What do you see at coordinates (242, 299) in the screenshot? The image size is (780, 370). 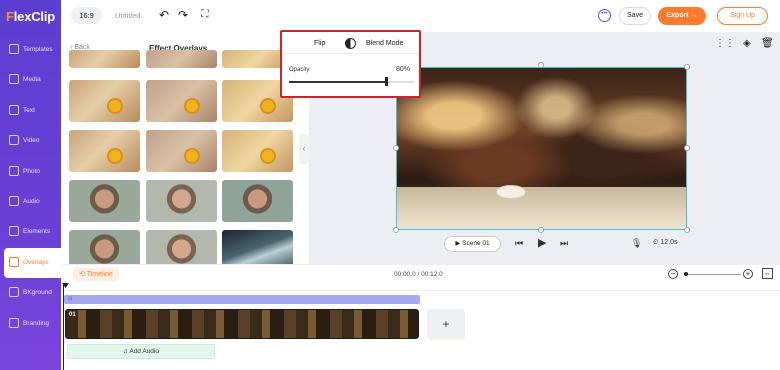 I see `overlay-track-clip: ⊡` at bounding box center [242, 299].